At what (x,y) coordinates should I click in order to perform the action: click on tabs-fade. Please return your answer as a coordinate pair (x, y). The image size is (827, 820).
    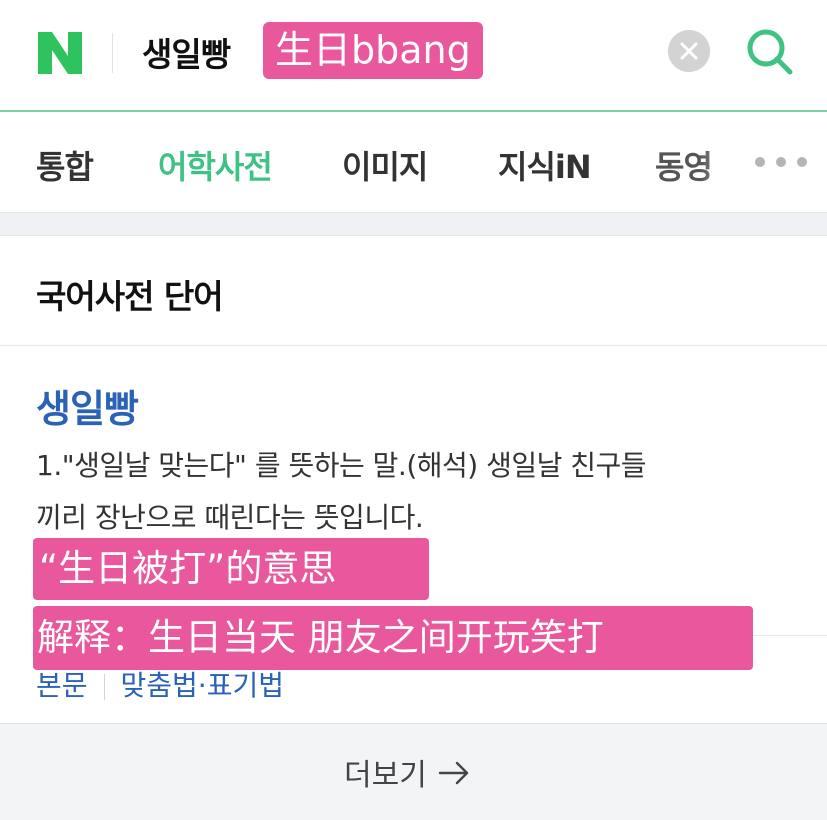
    Looking at the image, I should click on (730, 163).